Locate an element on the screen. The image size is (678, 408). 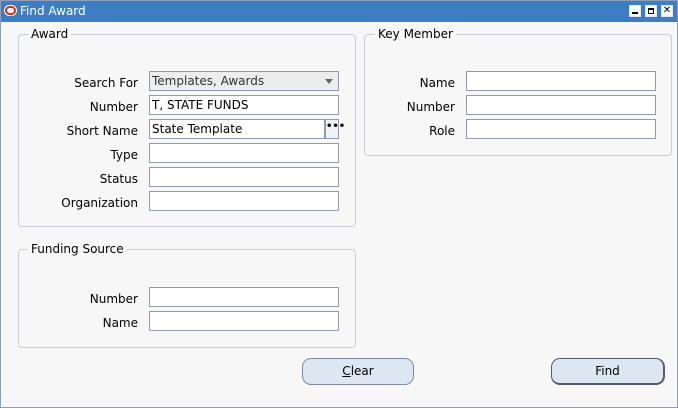
search-for-label: Search For is located at coordinates (106, 83).